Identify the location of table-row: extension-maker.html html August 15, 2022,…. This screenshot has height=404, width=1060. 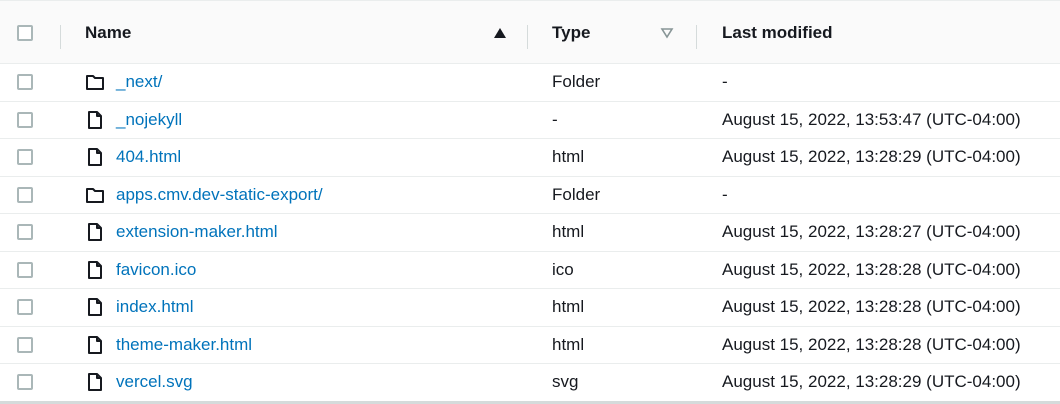
(530, 233).